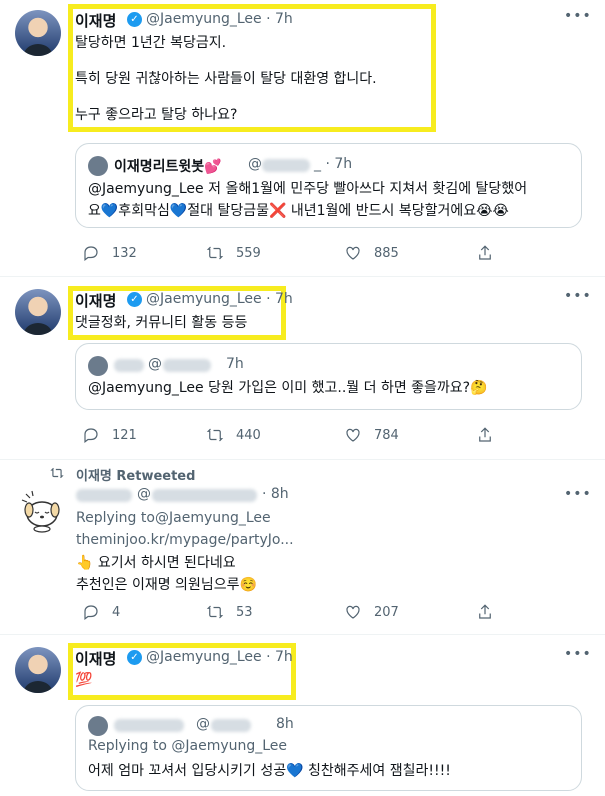 The height and width of the screenshot is (796, 605). I want to click on like-button: 207, so click(371, 612).